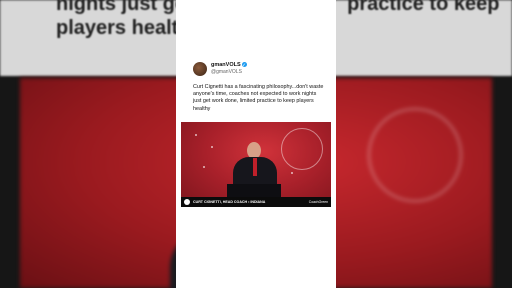  What do you see at coordinates (415, 155) in the screenshot?
I see `backdrop-ring-graphic` at bounding box center [415, 155].